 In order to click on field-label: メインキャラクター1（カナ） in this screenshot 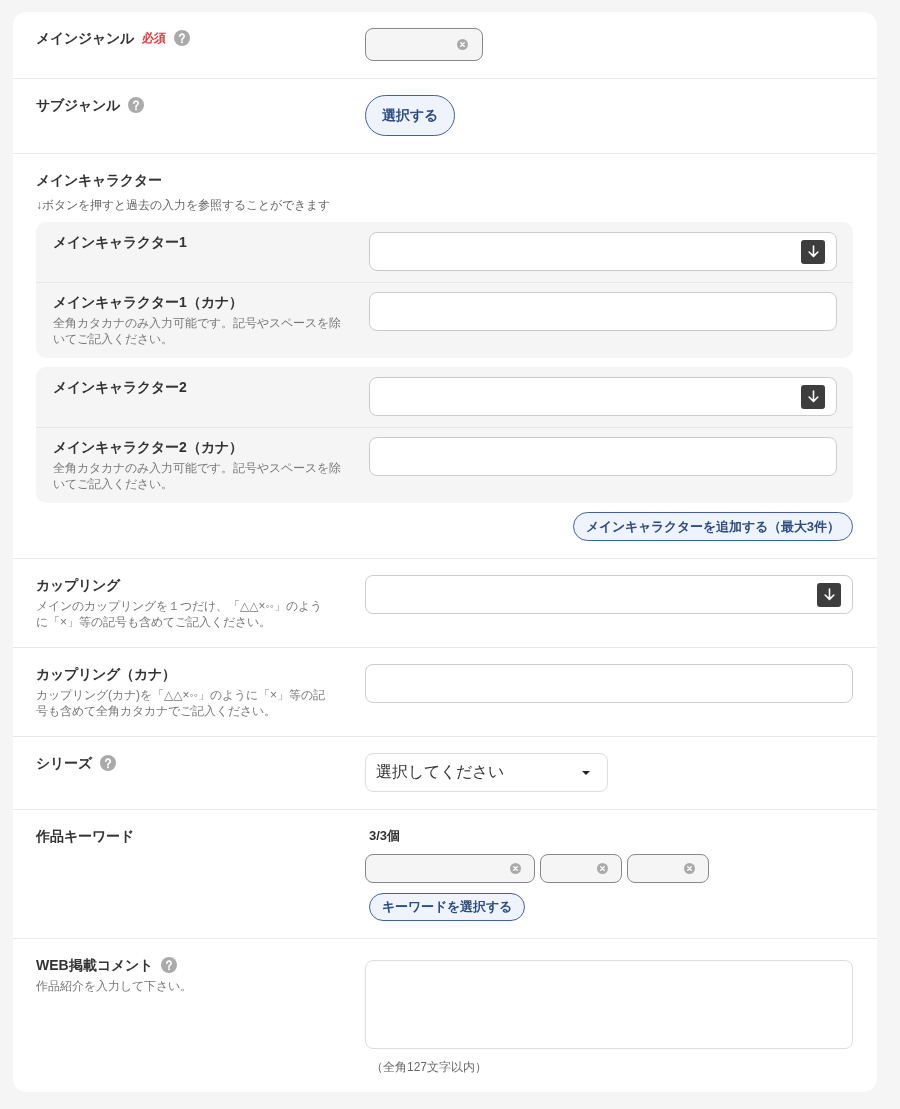, I will do `click(148, 302)`.